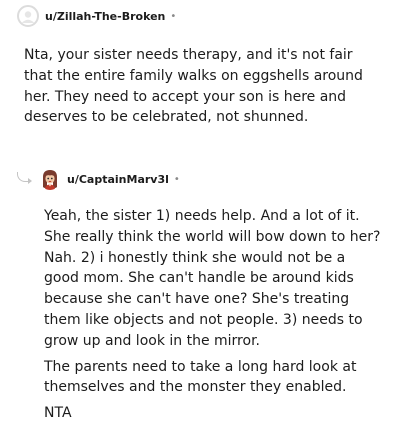  What do you see at coordinates (58, 413) in the screenshot?
I see `comment-paragraph: NTA` at bounding box center [58, 413].